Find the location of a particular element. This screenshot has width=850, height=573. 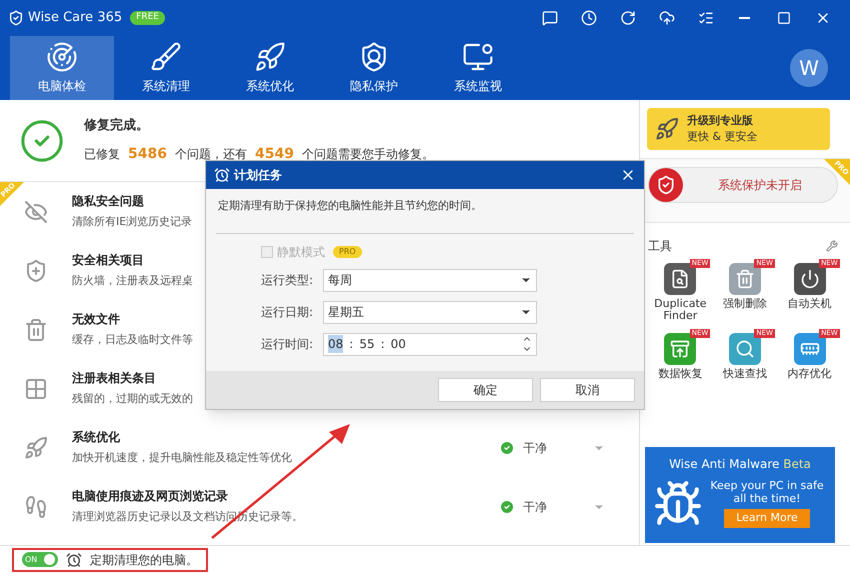

ad-text: Keep your PC in safe all the time! is located at coordinates (767, 492).